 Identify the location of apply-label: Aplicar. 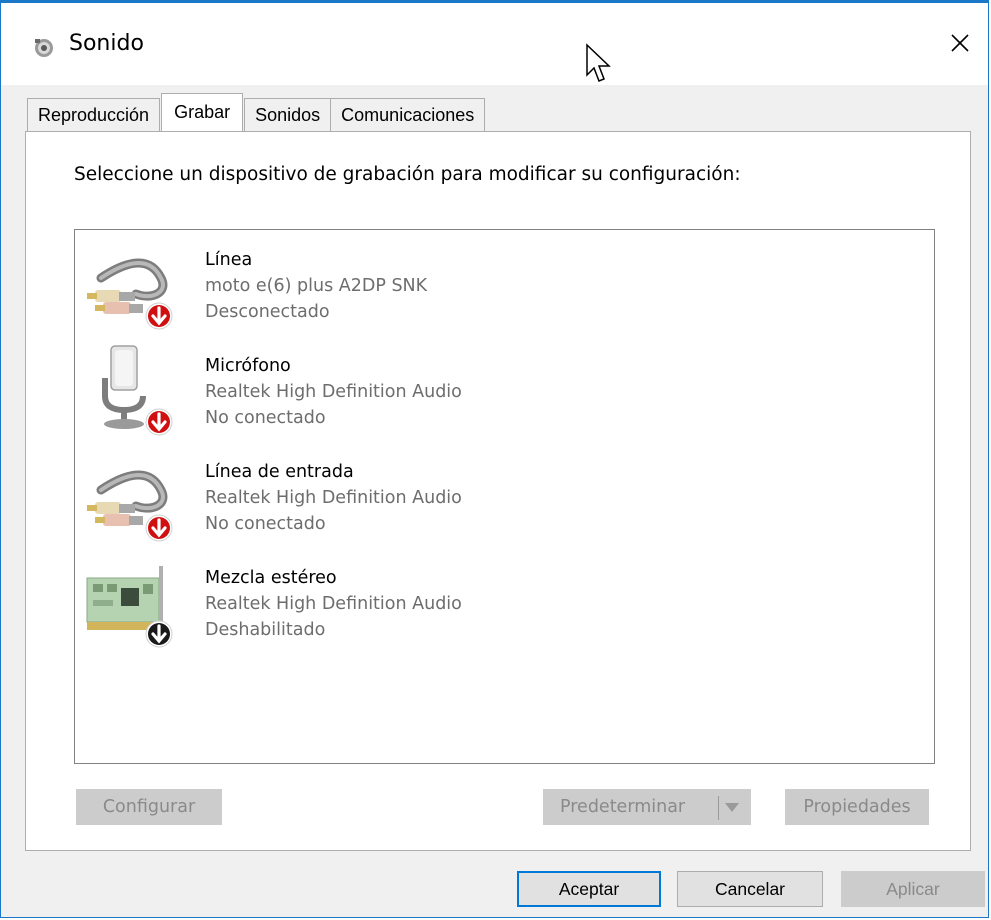
(913, 888).